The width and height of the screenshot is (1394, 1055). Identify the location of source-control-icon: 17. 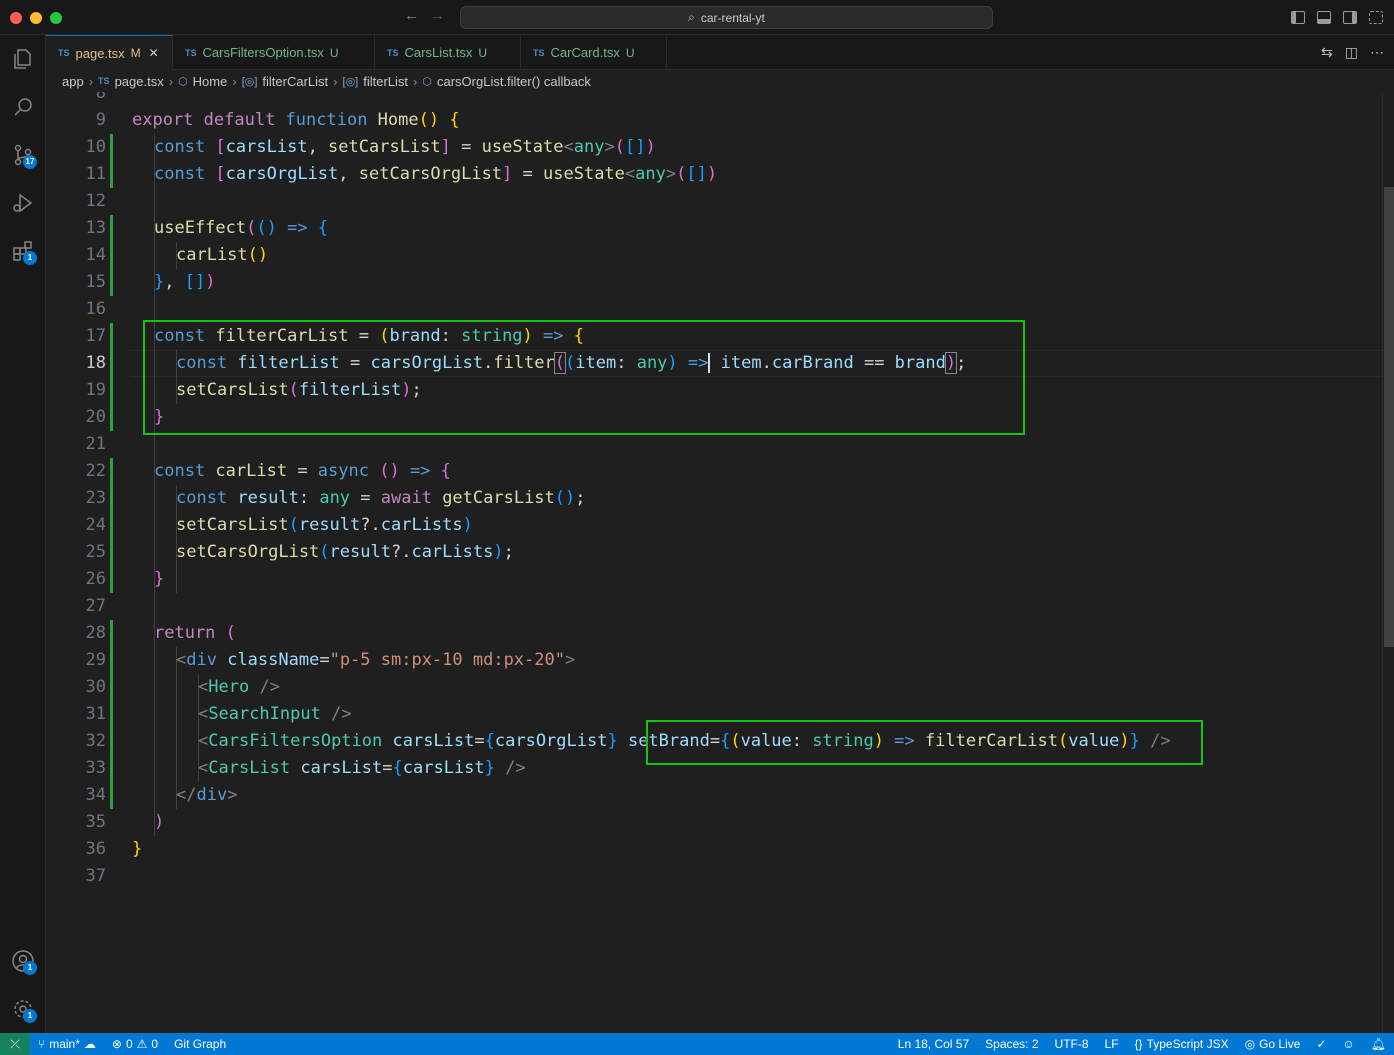
(23, 155).